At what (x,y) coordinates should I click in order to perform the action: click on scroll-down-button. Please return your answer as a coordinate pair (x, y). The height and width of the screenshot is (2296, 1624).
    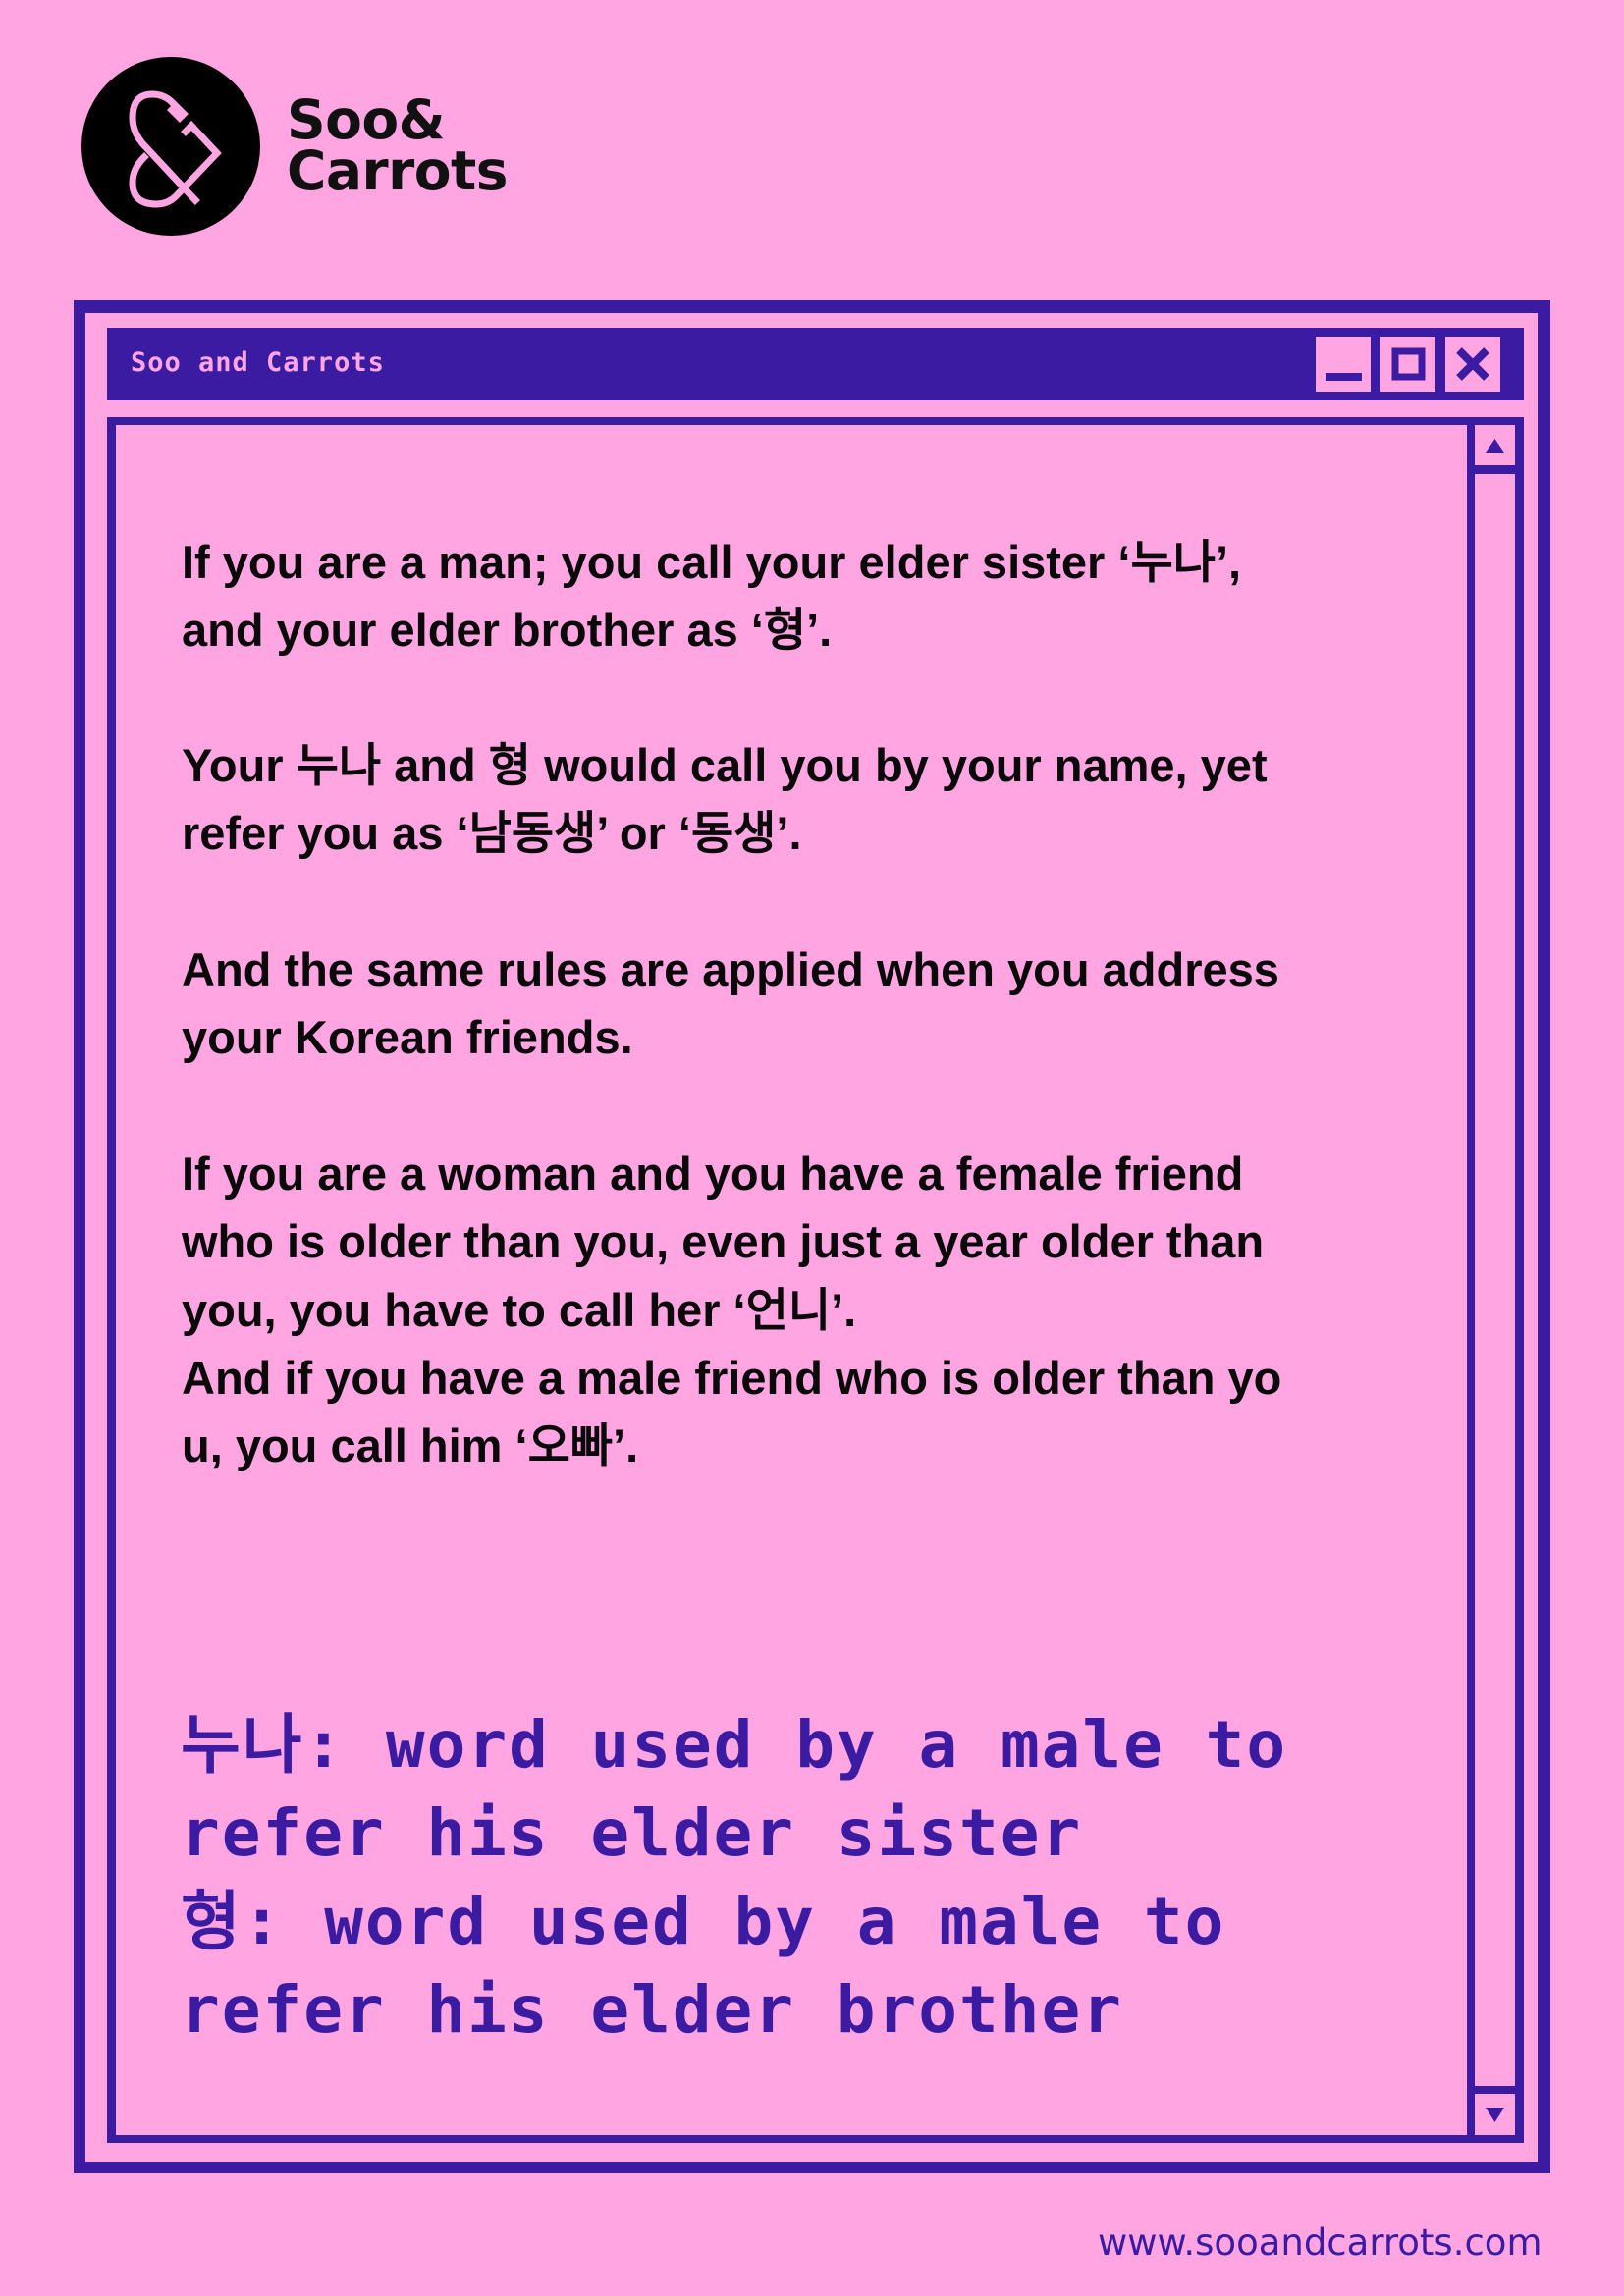
    Looking at the image, I should click on (1495, 2110).